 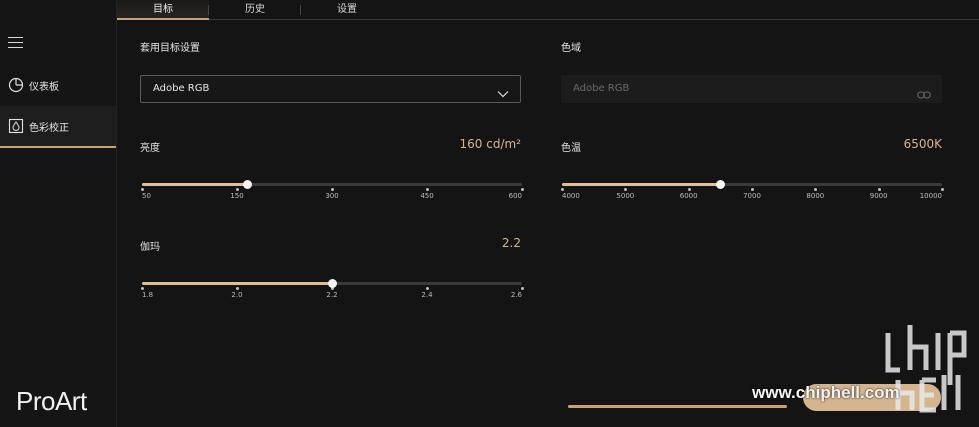 I want to click on slider-tick-label: 5000, so click(x=625, y=196).